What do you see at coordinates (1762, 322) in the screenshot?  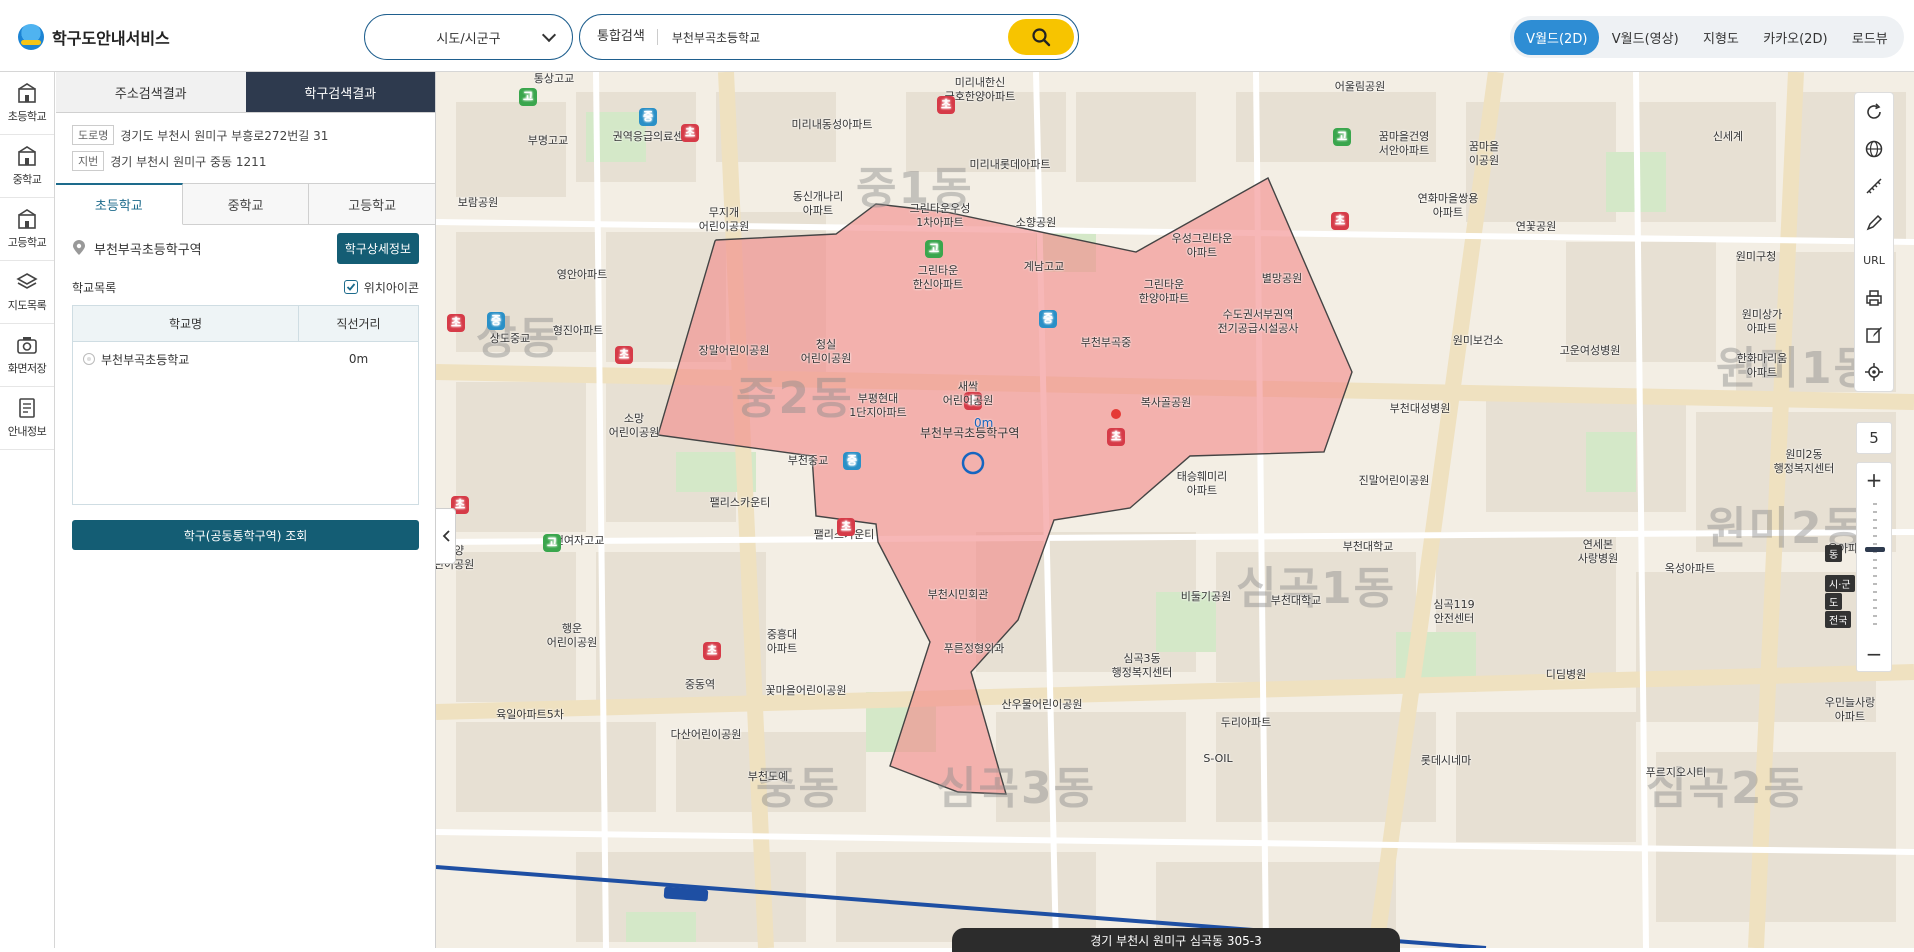 I see `map-poi: 원미상가 아파트` at bounding box center [1762, 322].